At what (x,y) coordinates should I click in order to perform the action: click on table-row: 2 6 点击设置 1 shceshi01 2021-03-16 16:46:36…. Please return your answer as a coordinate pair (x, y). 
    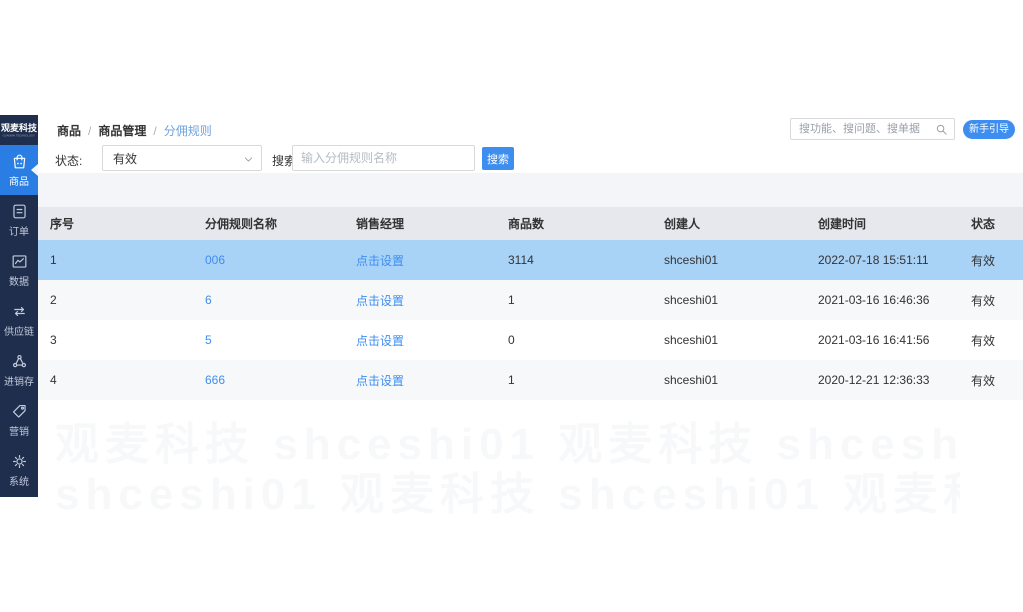
    Looking at the image, I should click on (530, 300).